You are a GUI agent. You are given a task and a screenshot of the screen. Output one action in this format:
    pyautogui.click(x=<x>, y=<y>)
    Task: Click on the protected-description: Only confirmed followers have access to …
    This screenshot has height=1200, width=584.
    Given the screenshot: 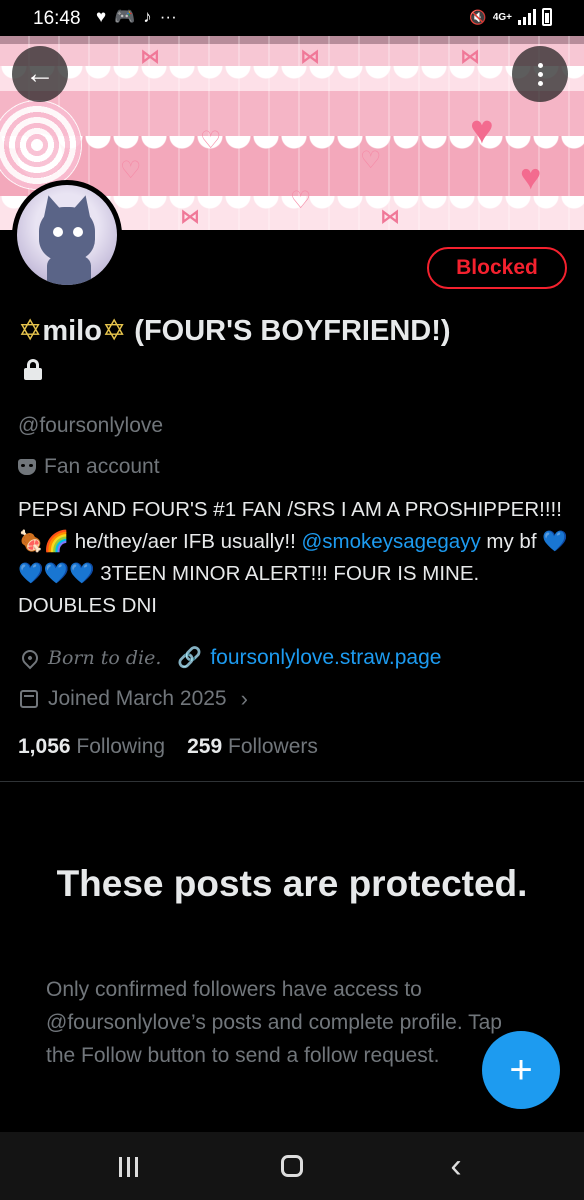 What is the action you would take?
    pyautogui.click(x=274, y=1022)
    